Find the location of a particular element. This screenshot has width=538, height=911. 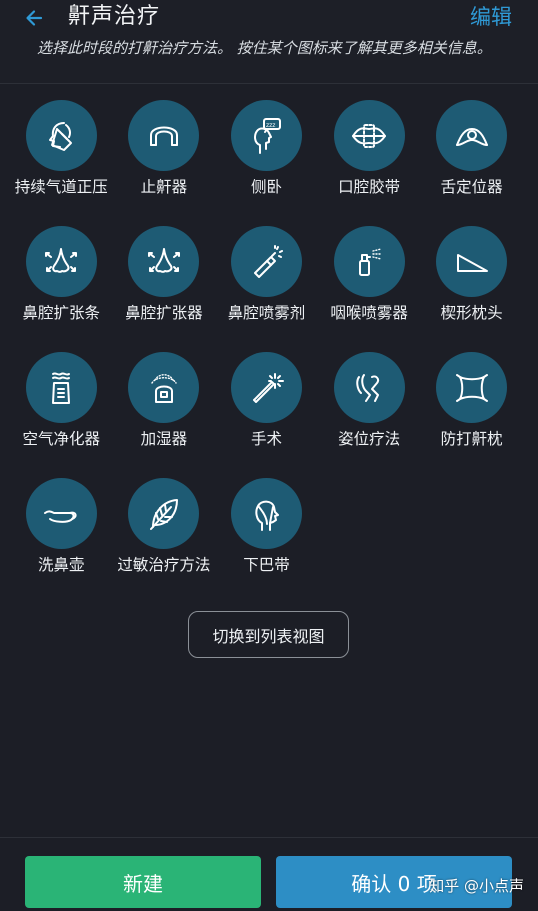

remedy-nasal-dilator: 鼻腔扩张器 is located at coordinates (164, 283).